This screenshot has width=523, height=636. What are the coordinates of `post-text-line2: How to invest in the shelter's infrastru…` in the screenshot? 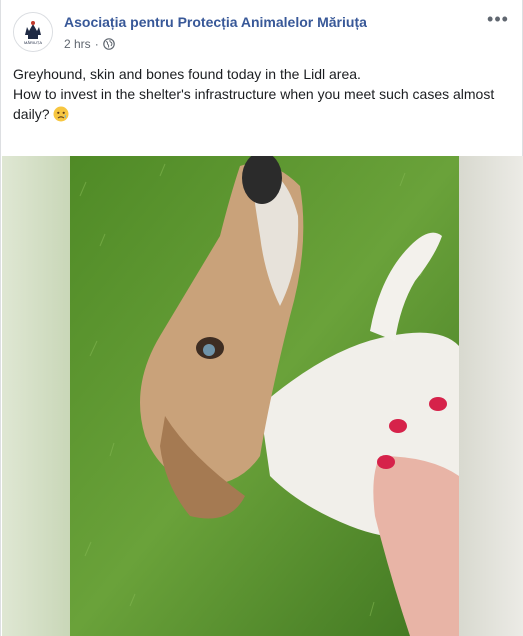 It's located at (254, 104).